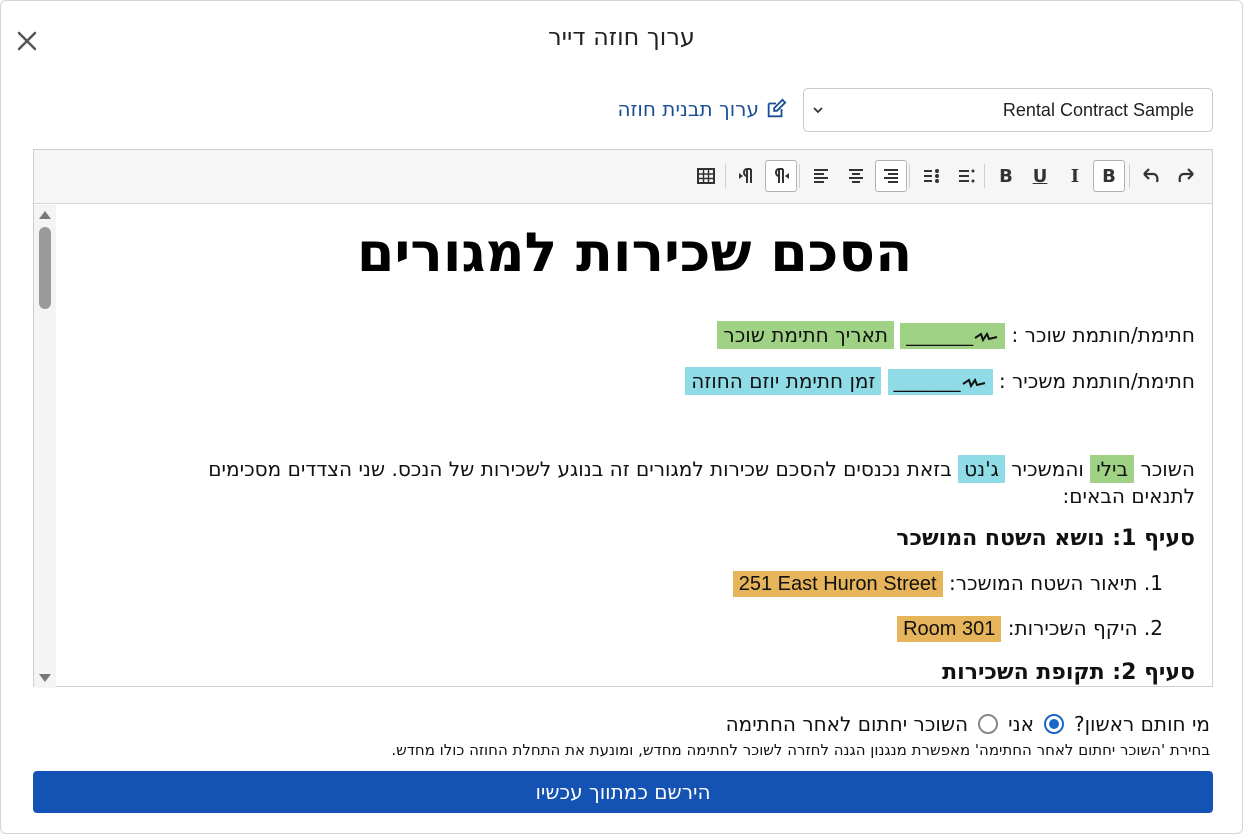 The height and width of the screenshot is (834, 1243). I want to click on dialog-title: ערוך חוזה דייר, so click(621, 37).